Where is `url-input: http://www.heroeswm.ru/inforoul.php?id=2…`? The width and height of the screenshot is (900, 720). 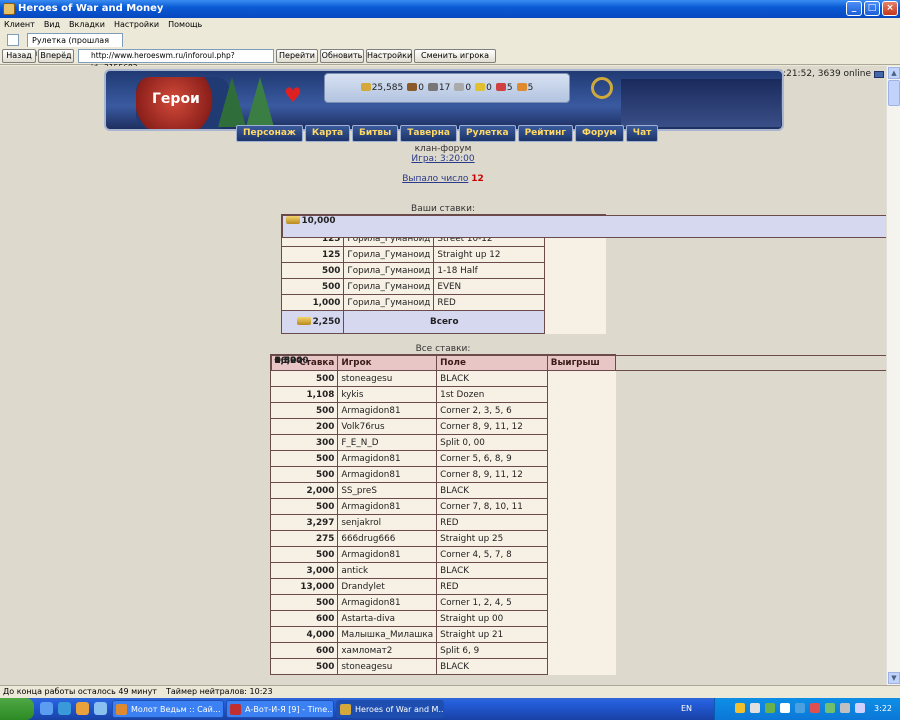
url-input: http://www.heroeswm.ru/inforoul.php?id=2… is located at coordinates (176, 60).